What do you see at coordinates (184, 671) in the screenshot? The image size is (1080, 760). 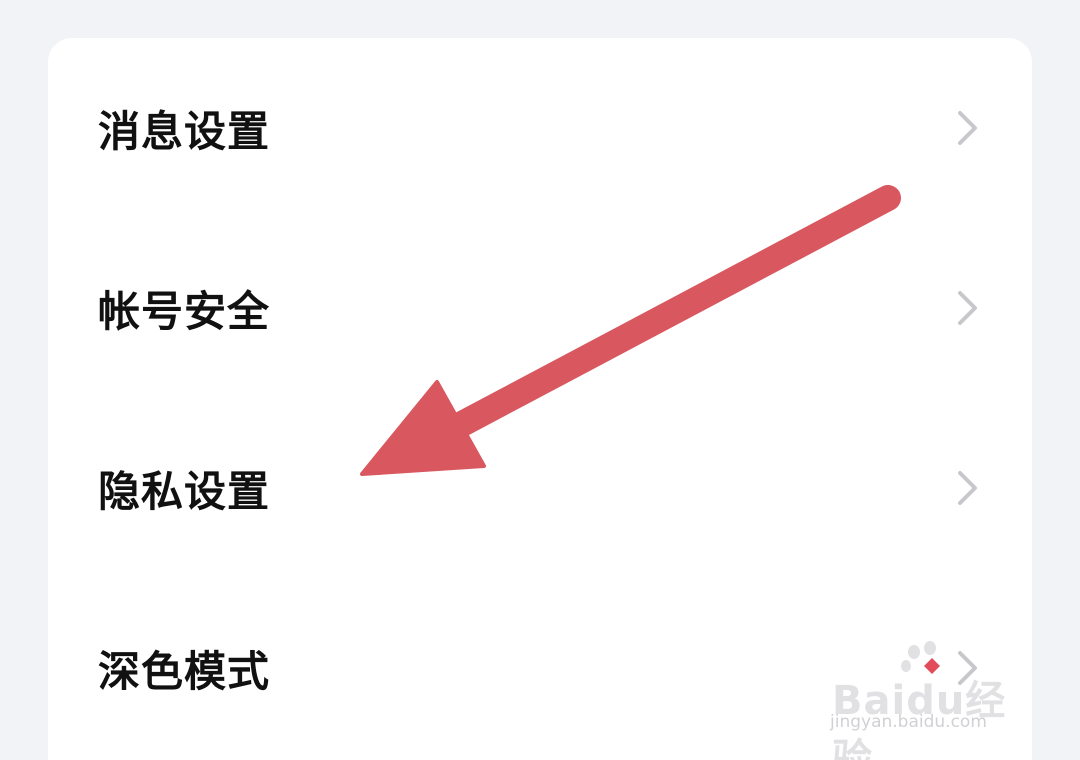 I see `settings-item-label: 深色模式` at bounding box center [184, 671].